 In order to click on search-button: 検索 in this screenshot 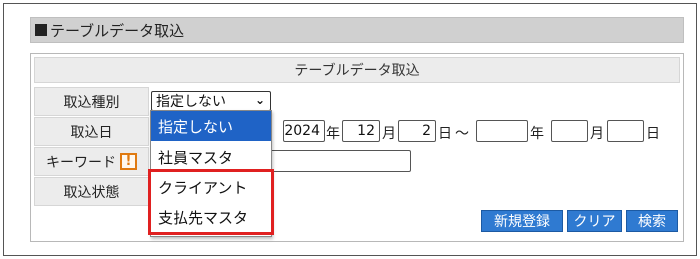, I will do `click(652, 221)`.